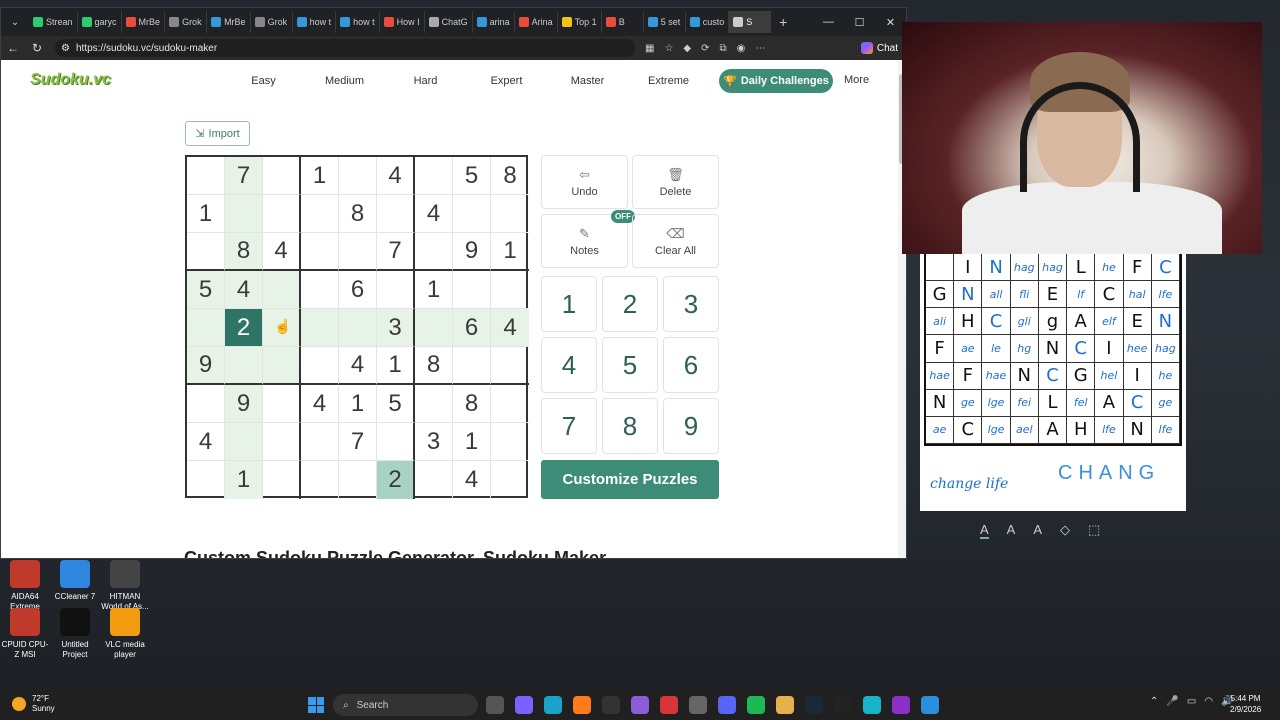  What do you see at coordinates (691, 304) in the screenshot?
I see `number-button-3: 3` at bounding box center [691, 304].